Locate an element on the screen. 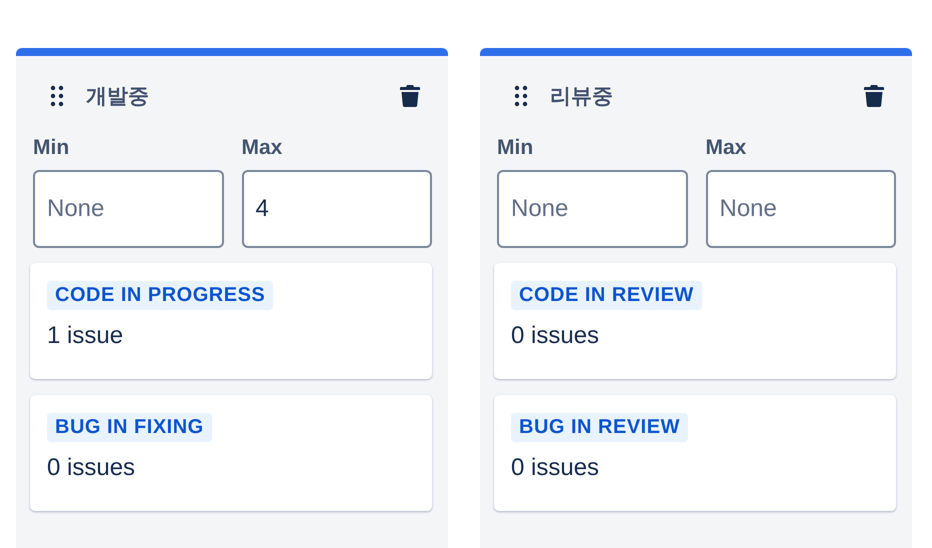 The image size is (932, 548). status-card: CODE IN PROGRESS 1 issue is located at coordinates (231, 321).